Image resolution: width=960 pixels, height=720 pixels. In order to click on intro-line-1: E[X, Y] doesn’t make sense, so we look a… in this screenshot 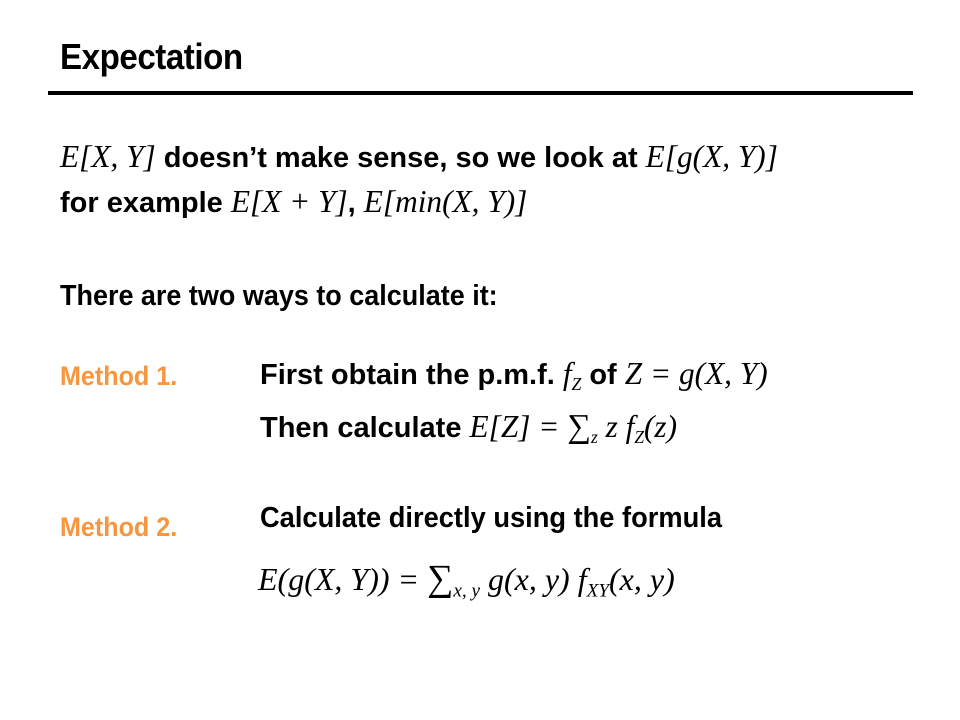, I will do `click(419, 157)`.